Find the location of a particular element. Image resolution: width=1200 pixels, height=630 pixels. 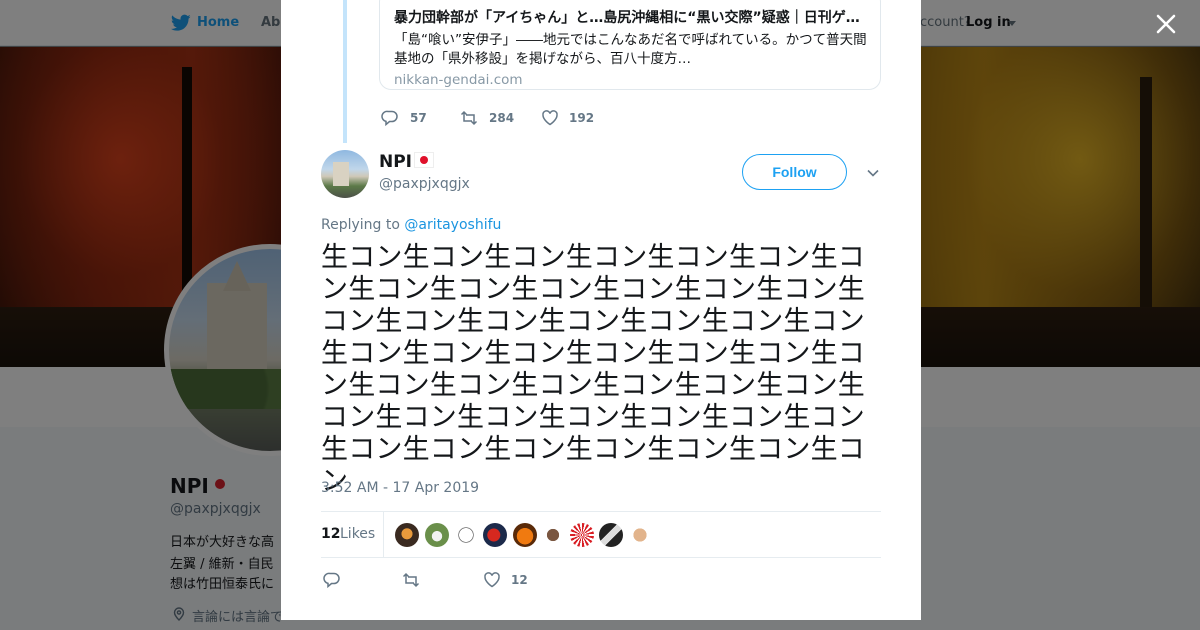

close-icon is located at coordinates (1166, 24).